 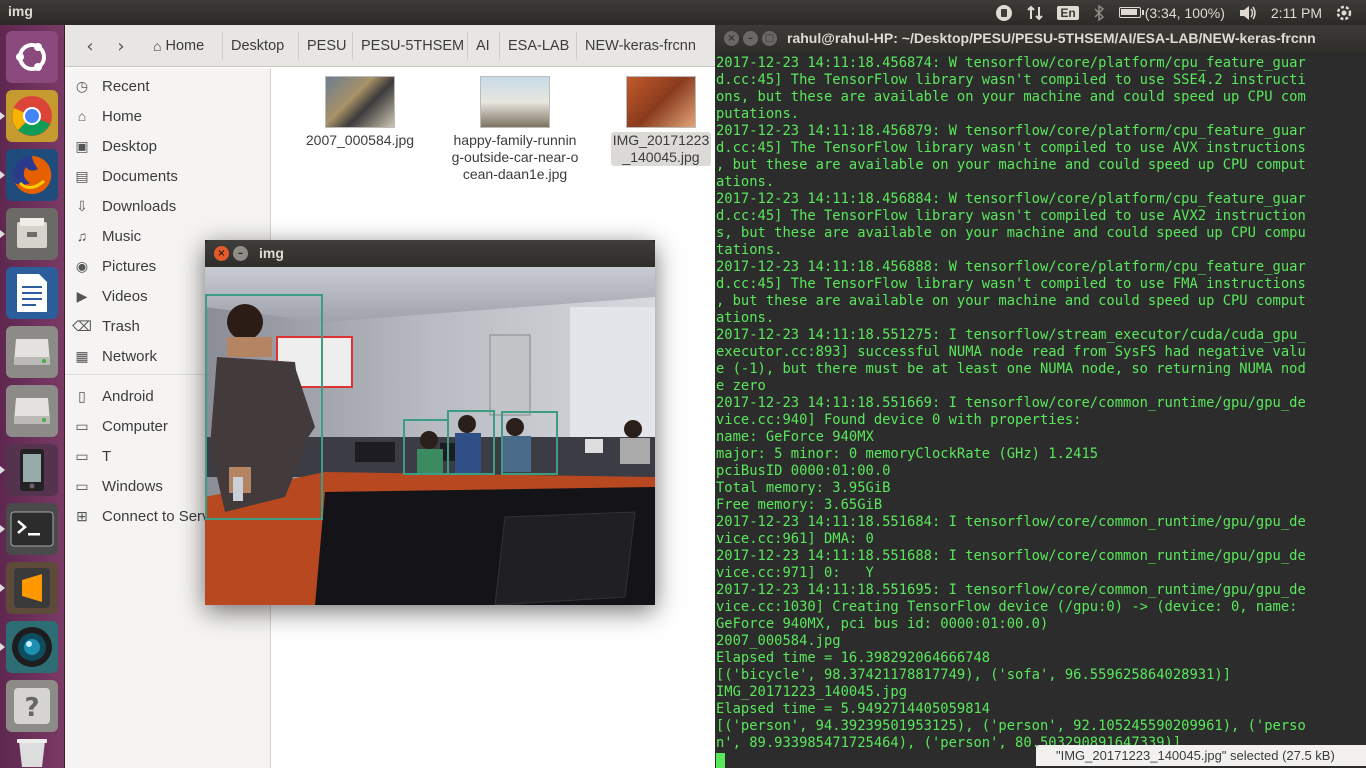 I want to click on trash-icon: ⌫, so click(x=82, y=325).